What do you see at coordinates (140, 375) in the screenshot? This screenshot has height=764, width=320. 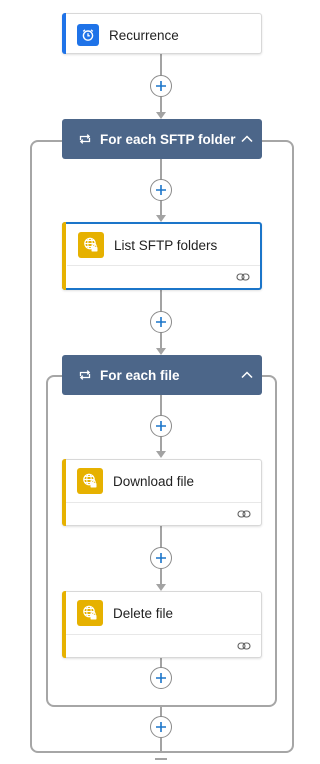 I see `inner-loop-title: For each file` at bounding box center [140, 375].